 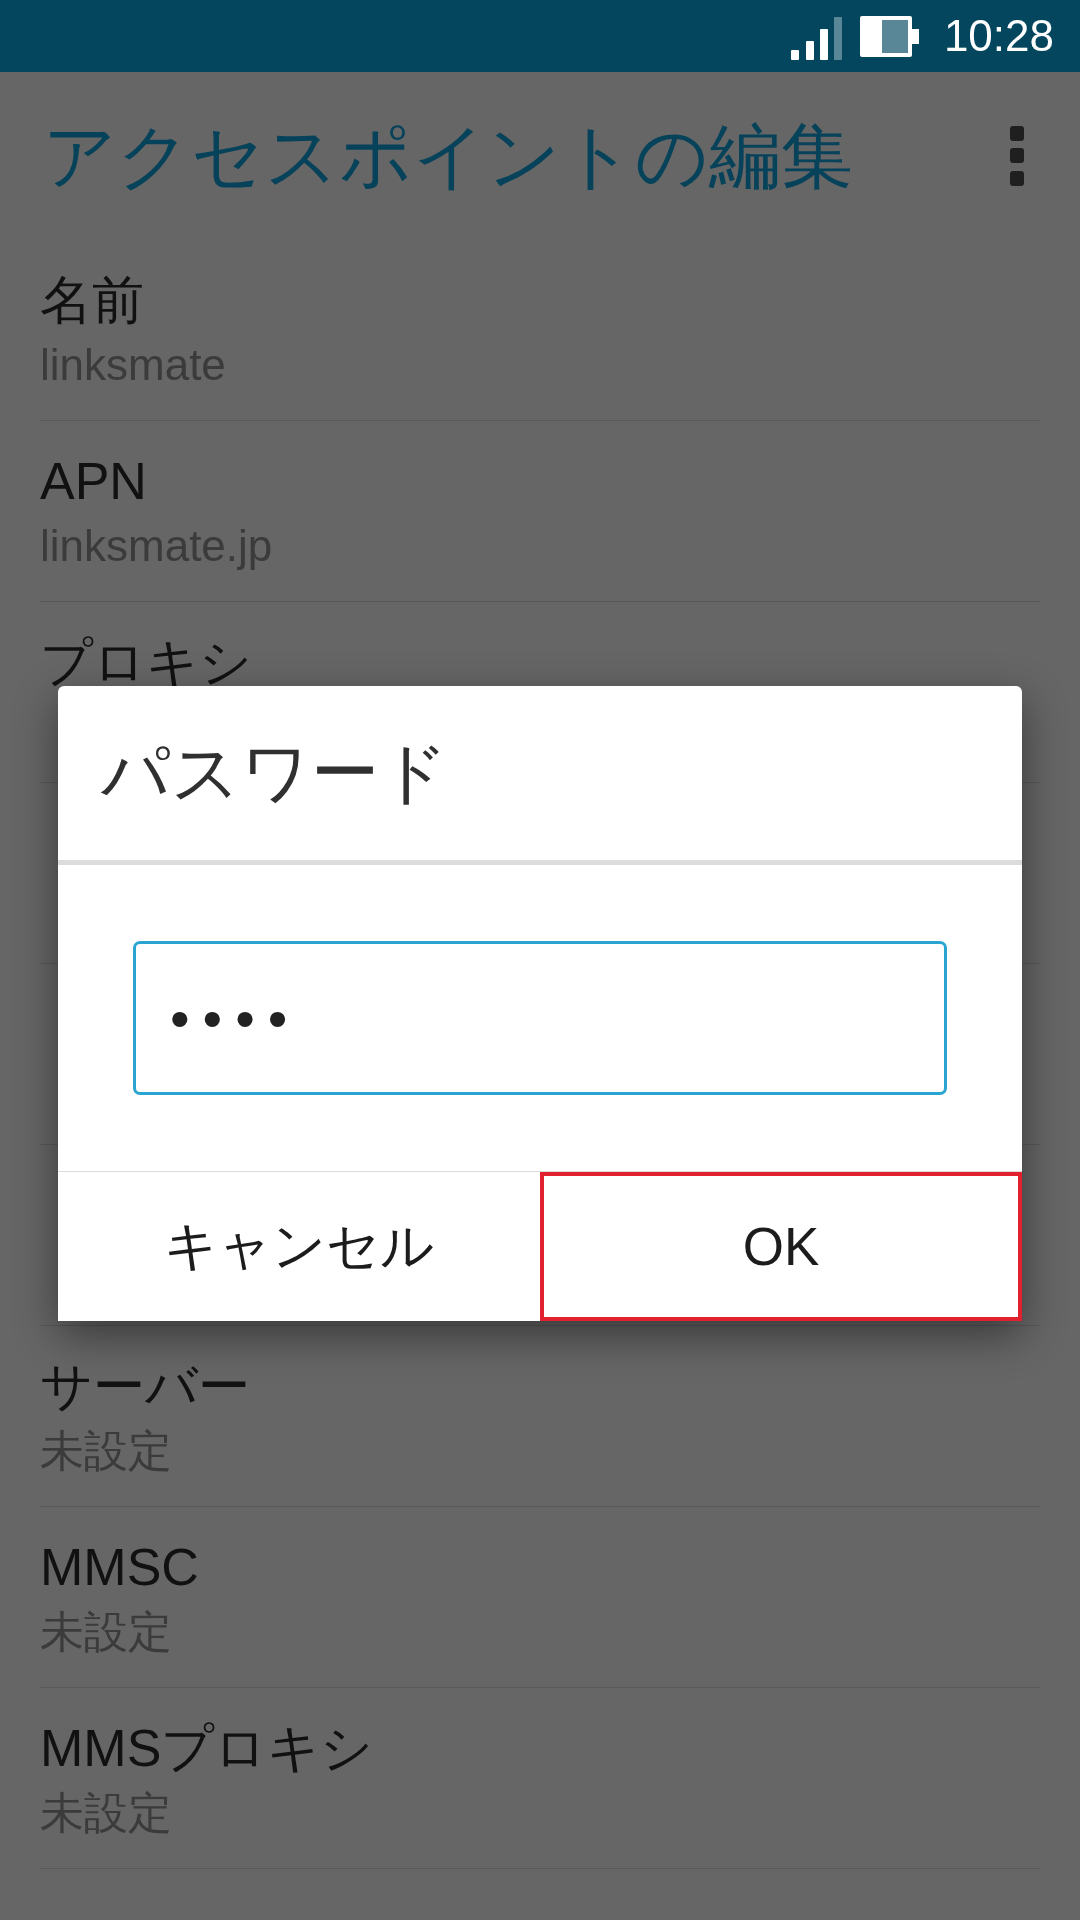 I want to click on setting-title: MMSプロキシ, so click(x=207, y=1748).